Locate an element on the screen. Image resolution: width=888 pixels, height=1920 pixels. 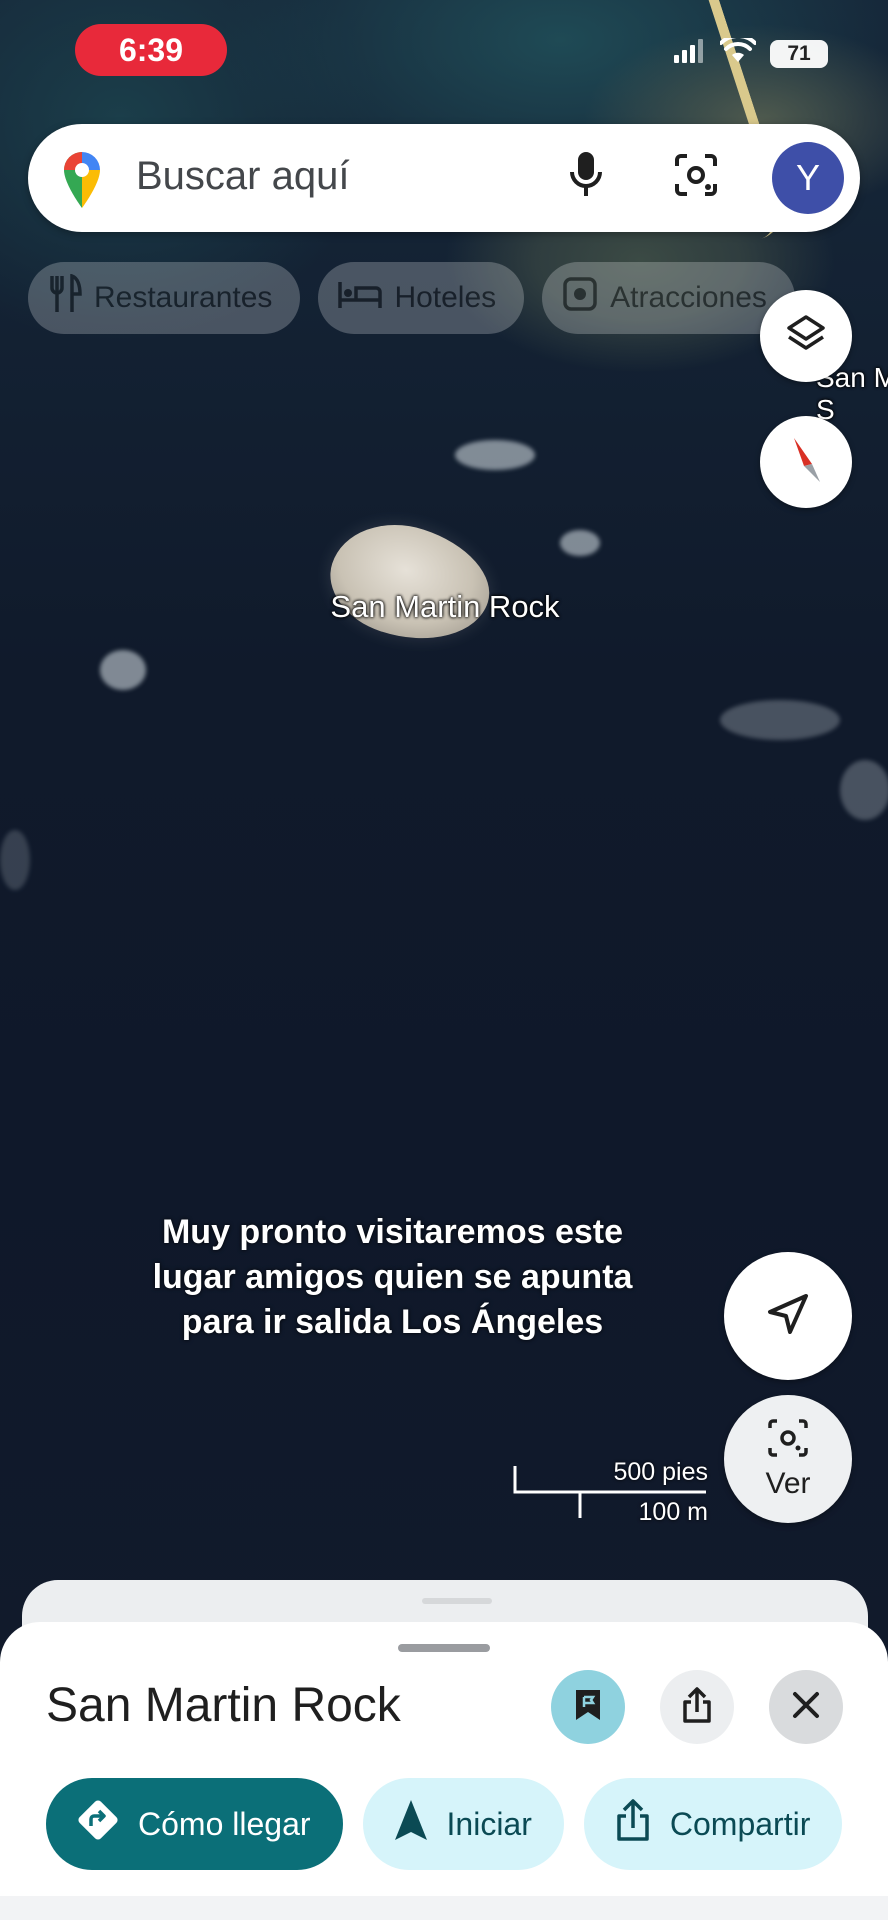
directions-button: Cómo llegar is located at coordinates (194, 1824).